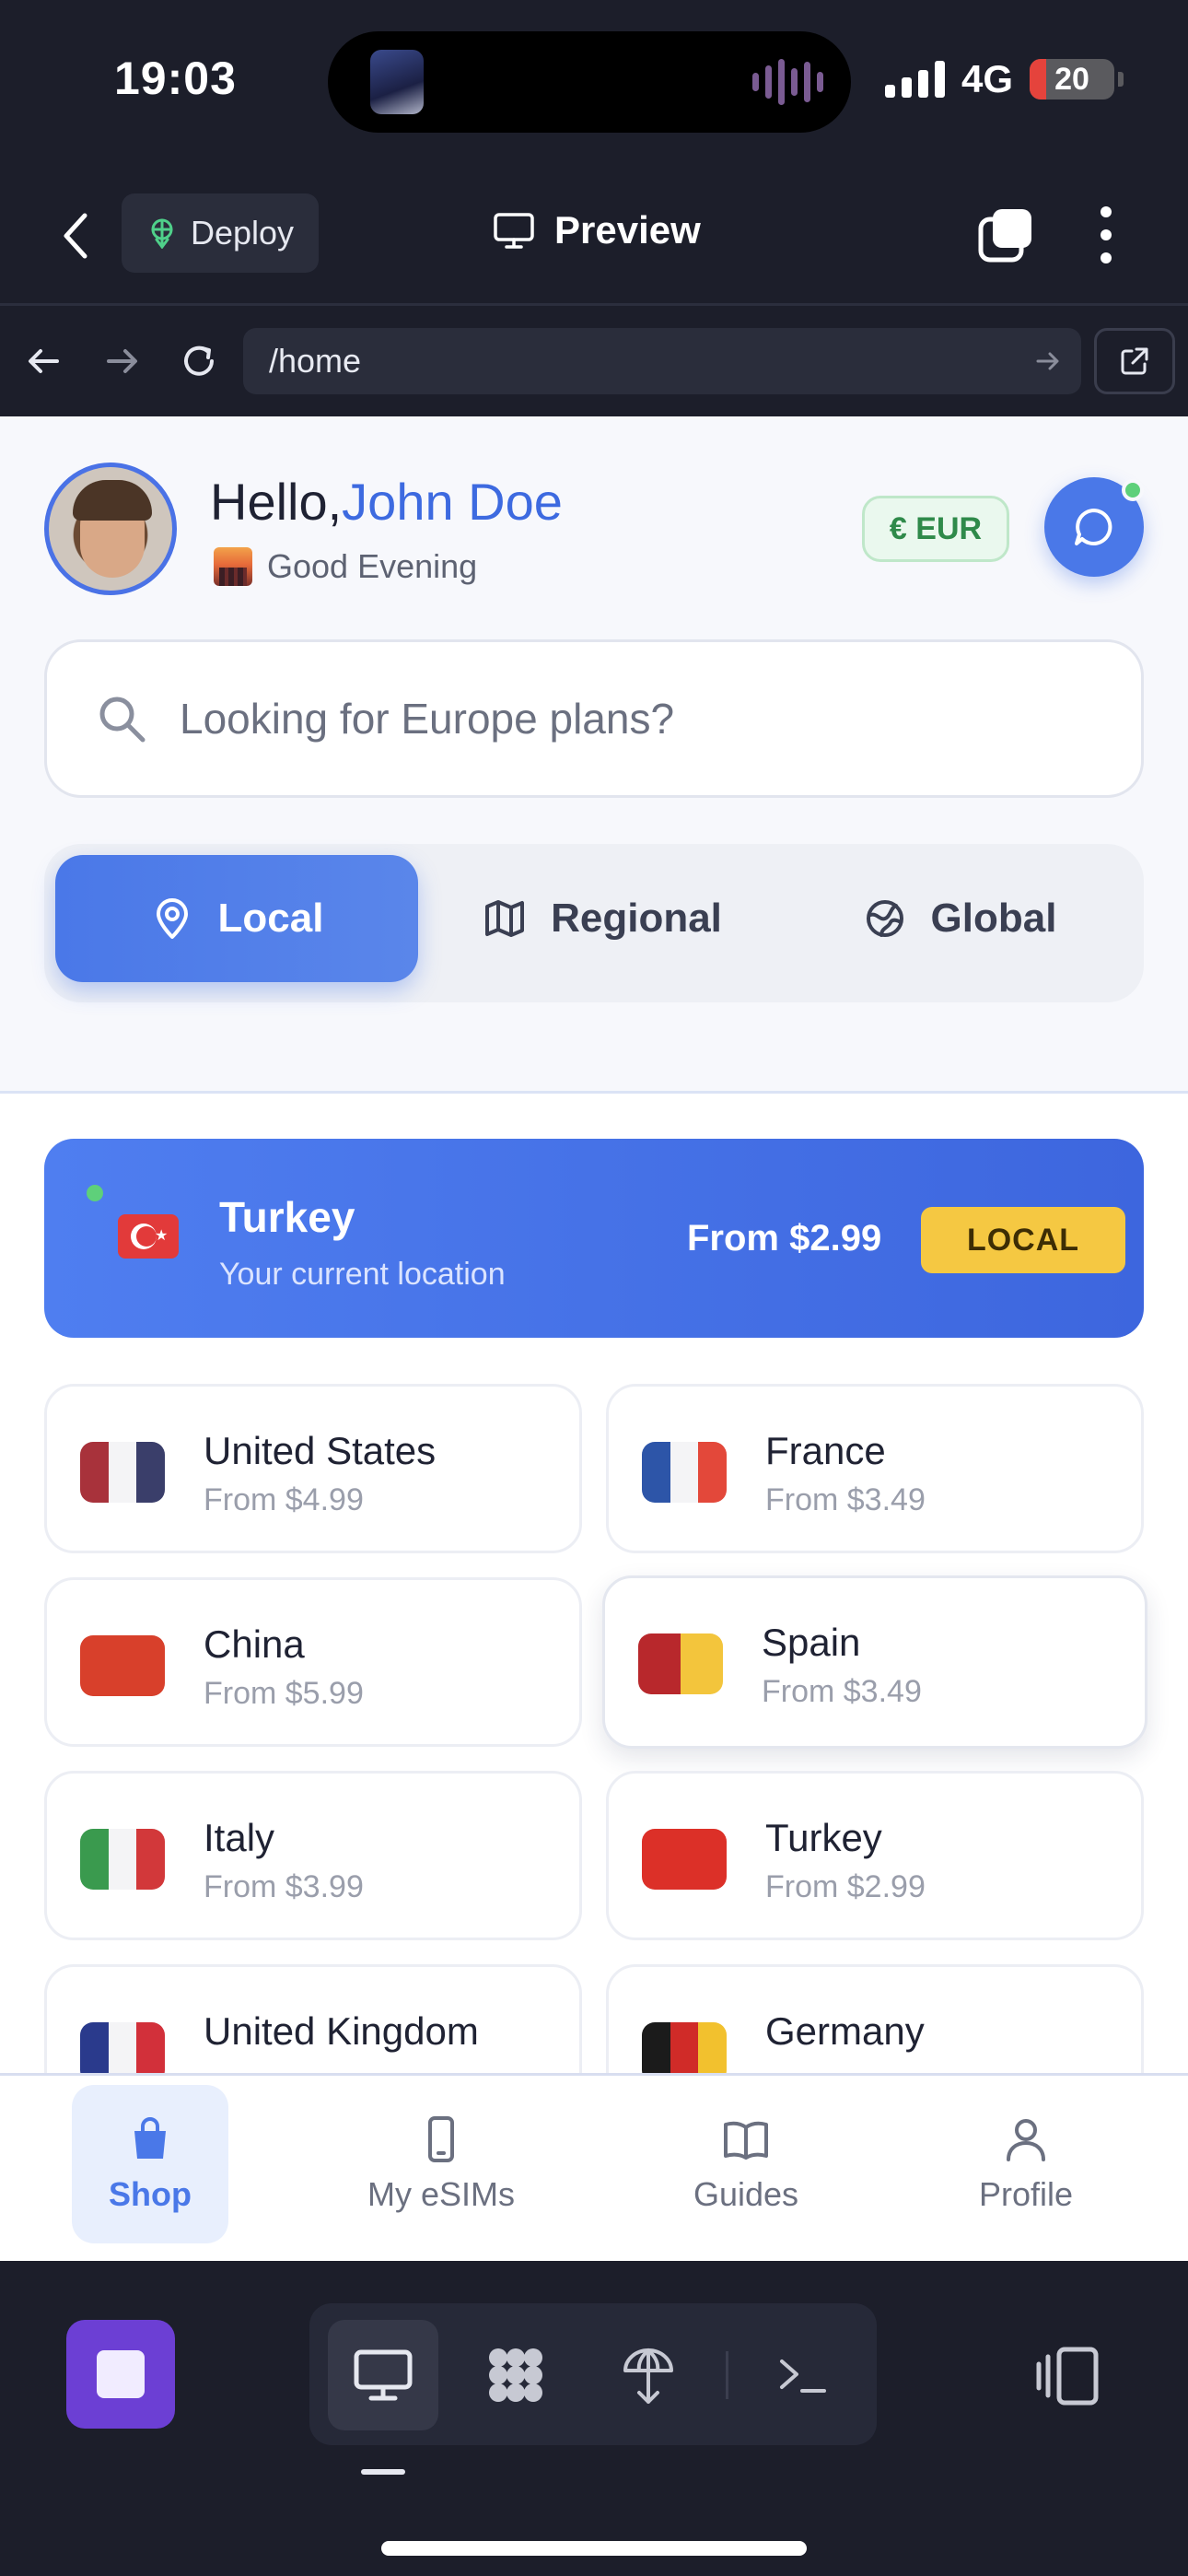 The width and height of the screenshot is (1188, 2576). What do you see at coordinates (122, 1665) in the screenshot?
I see `china-flag-icon` at bounding box center [122, 1665].